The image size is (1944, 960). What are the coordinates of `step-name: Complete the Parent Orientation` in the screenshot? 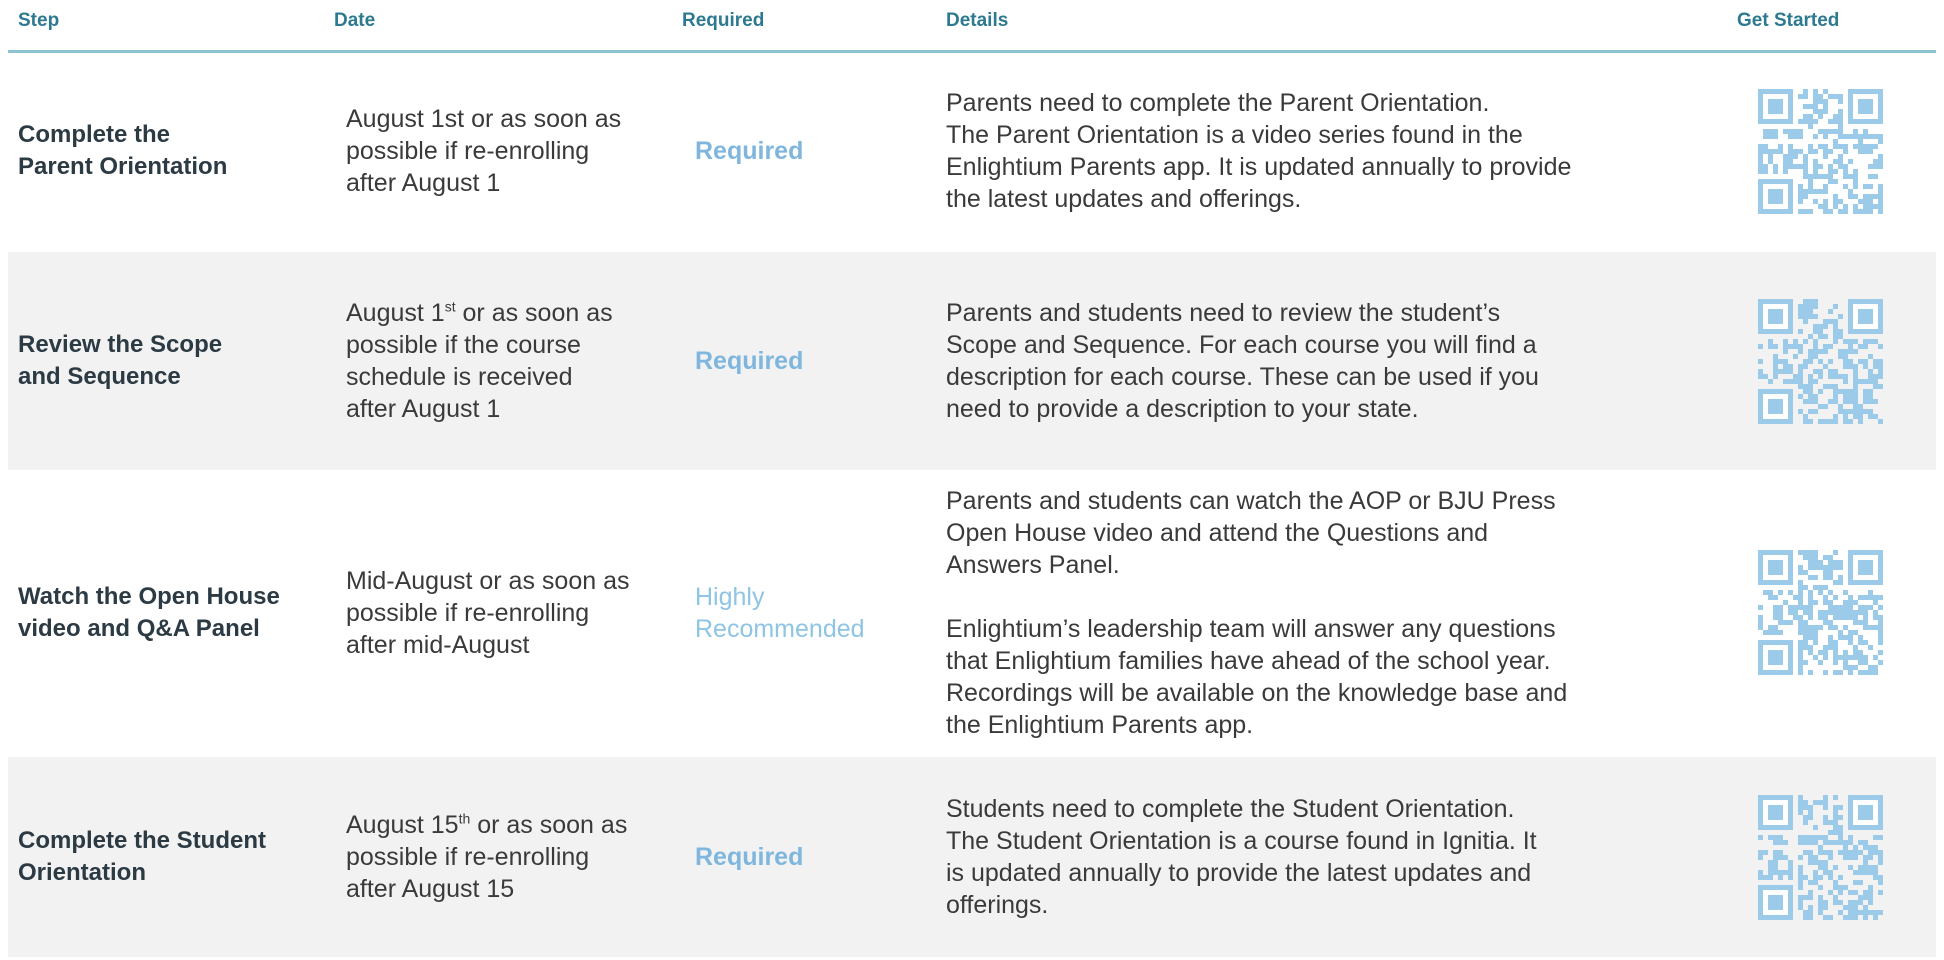 It's located at (168, 151).